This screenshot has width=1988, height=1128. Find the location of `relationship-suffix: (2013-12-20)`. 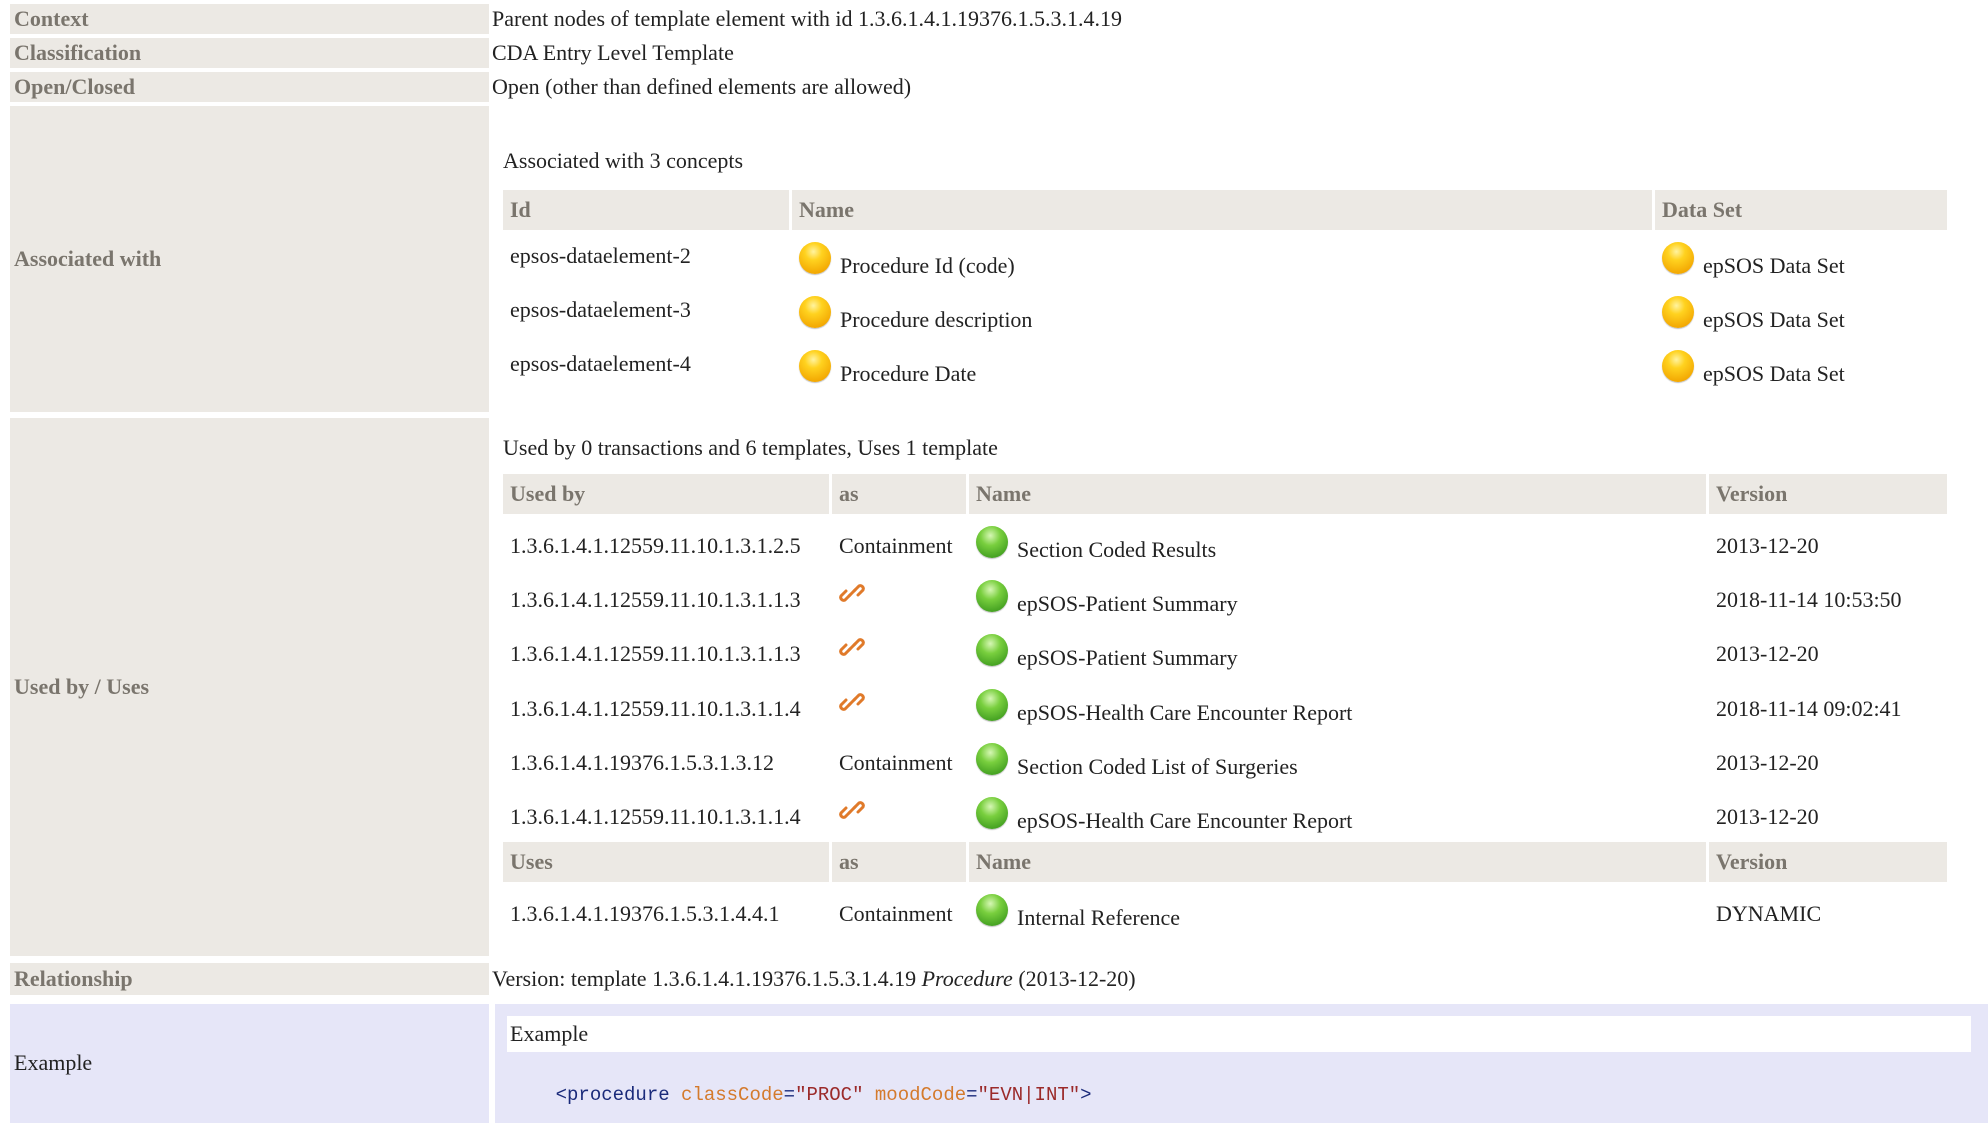

relationship-suffix: (2013-12-20) is located at coordinates (1074, 978).